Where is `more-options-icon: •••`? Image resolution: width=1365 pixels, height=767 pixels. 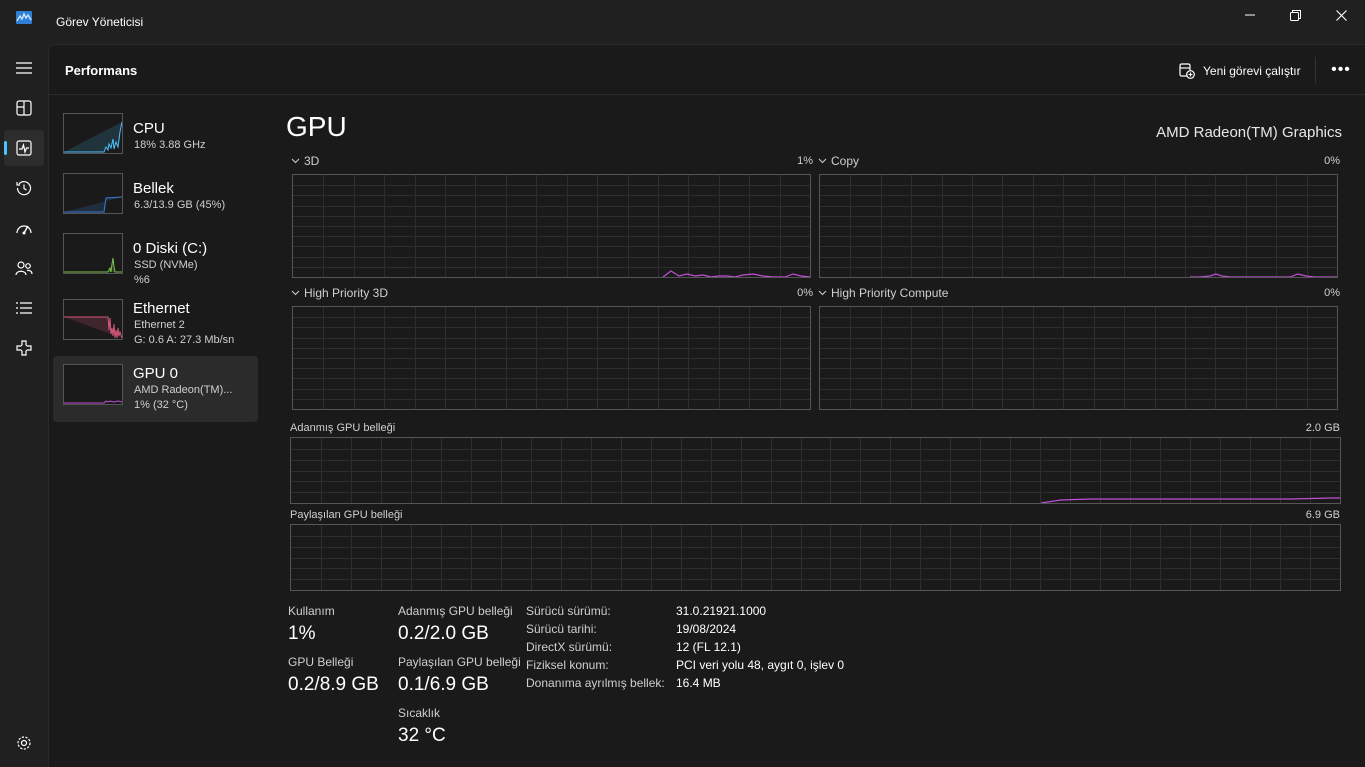
more-options-icon: ••• is located at coordinates (1341, 69).